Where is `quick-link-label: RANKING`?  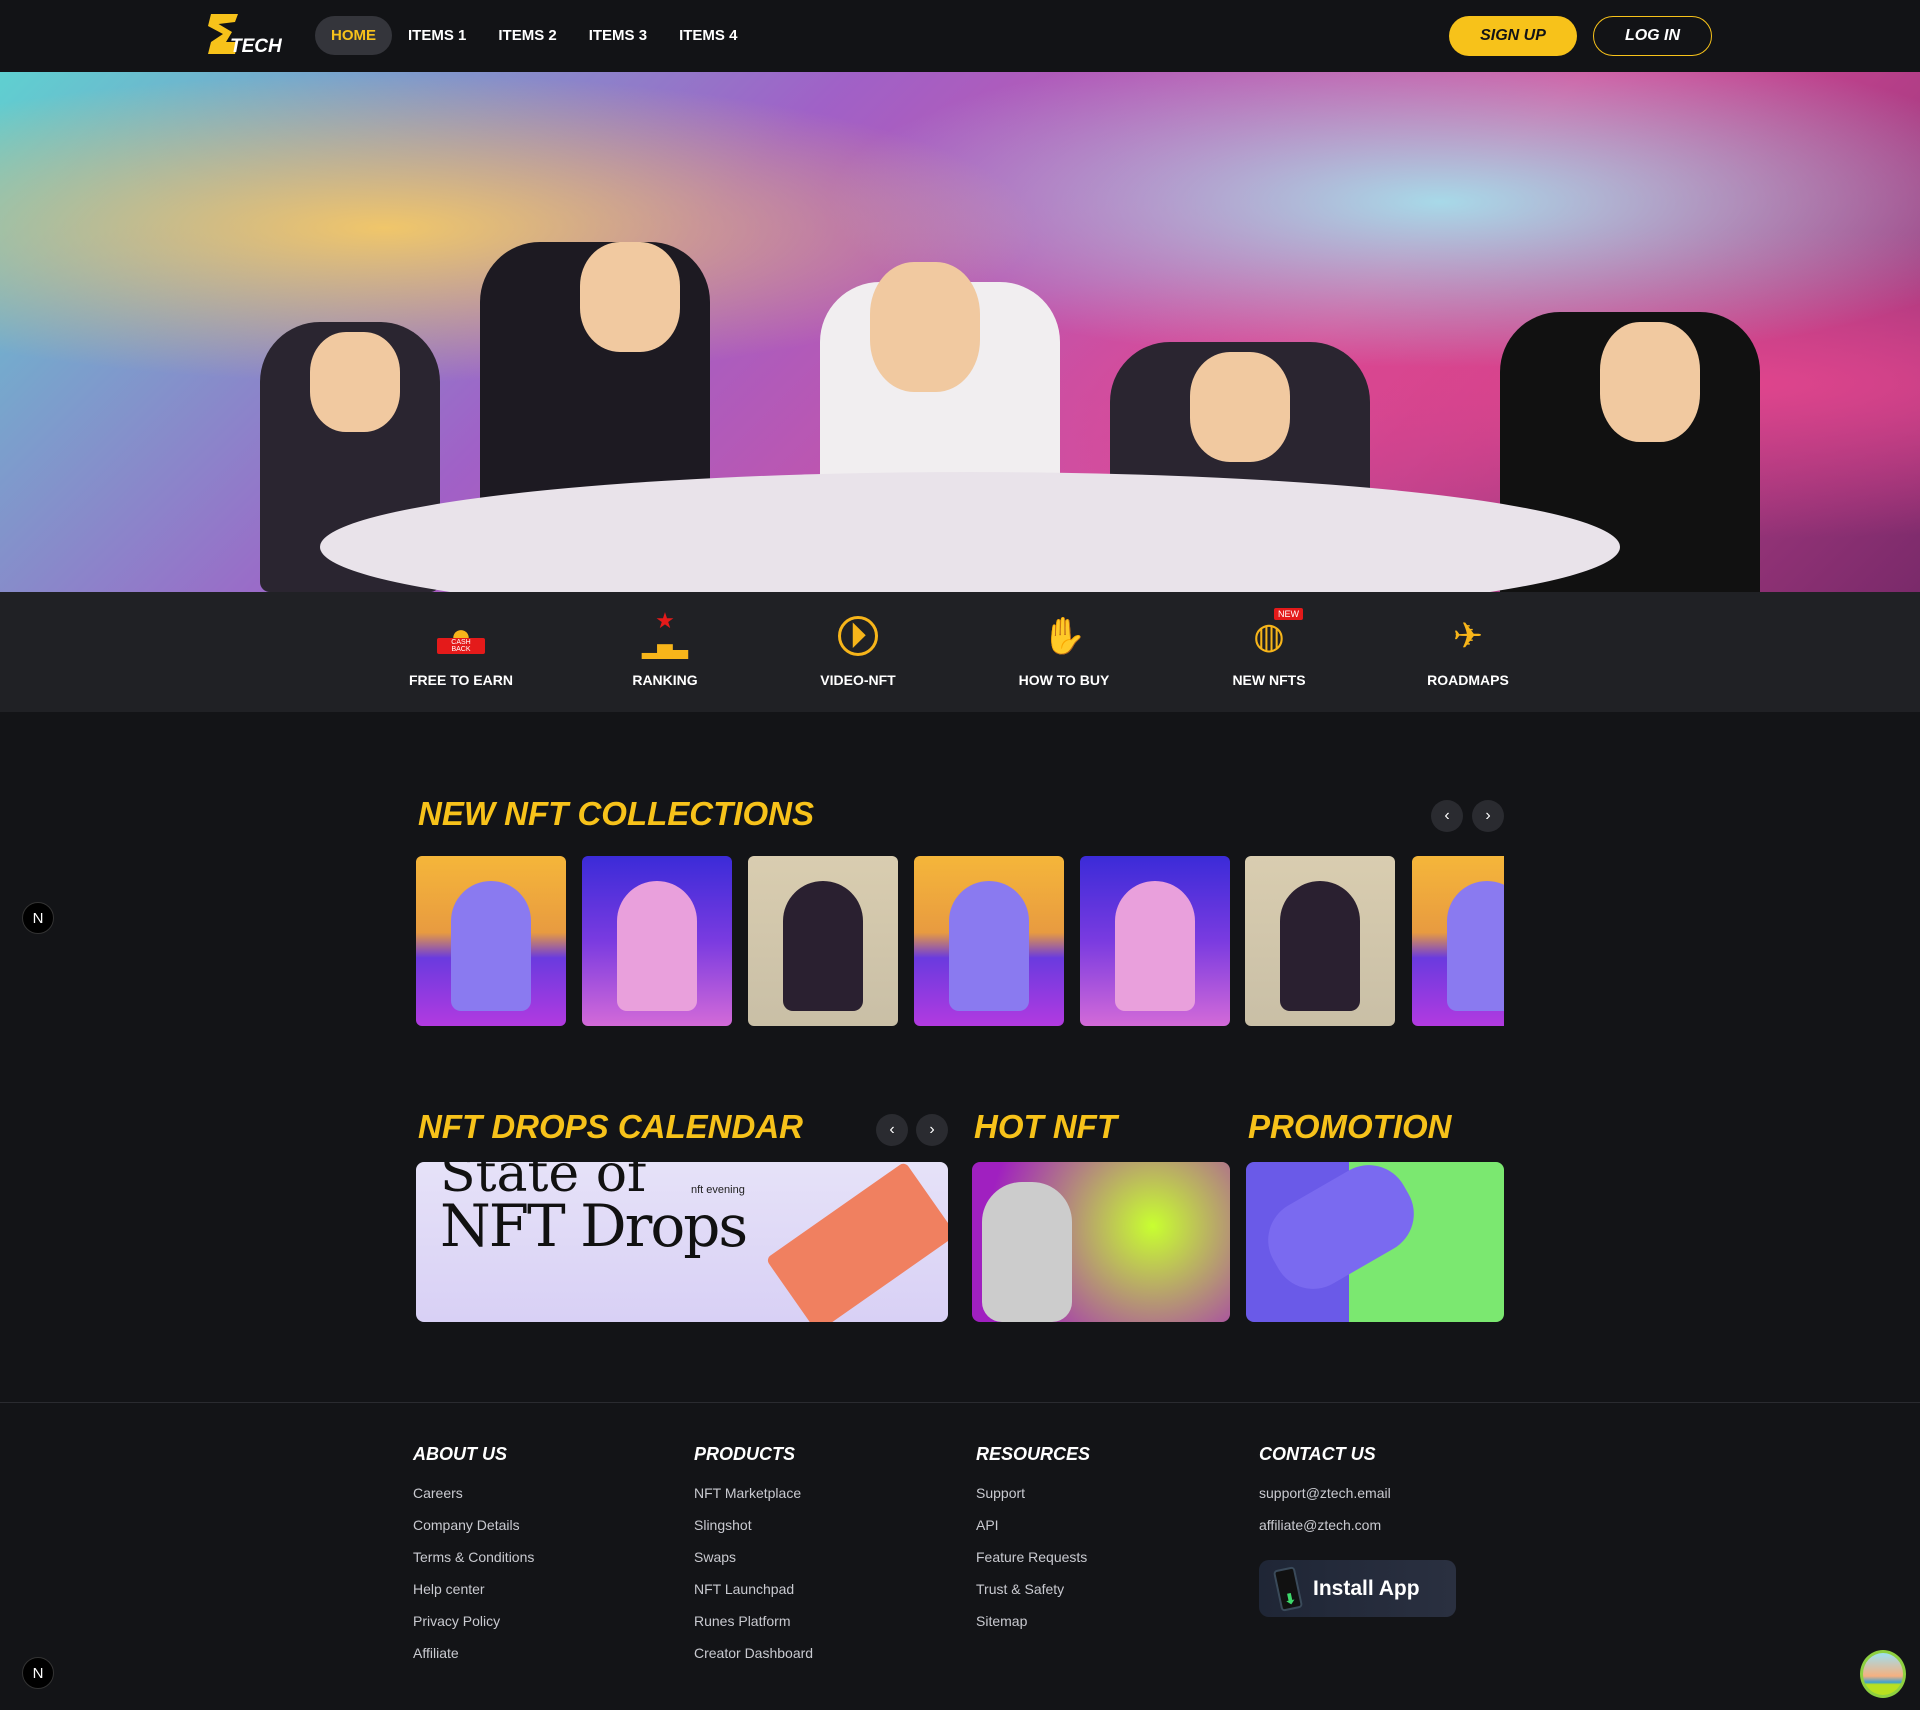
quick-link-label: RANKING is located at coordinates (665, 680).